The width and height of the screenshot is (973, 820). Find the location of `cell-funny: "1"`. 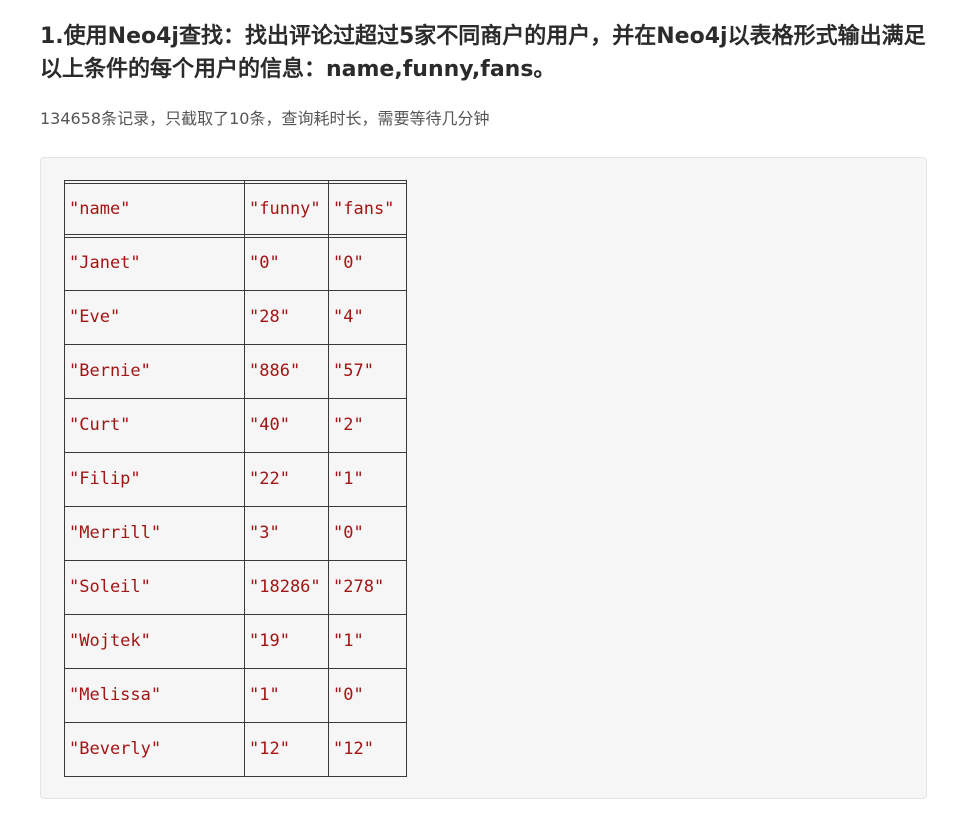

cell-funny: "1" is located at coordinates (264, 695).